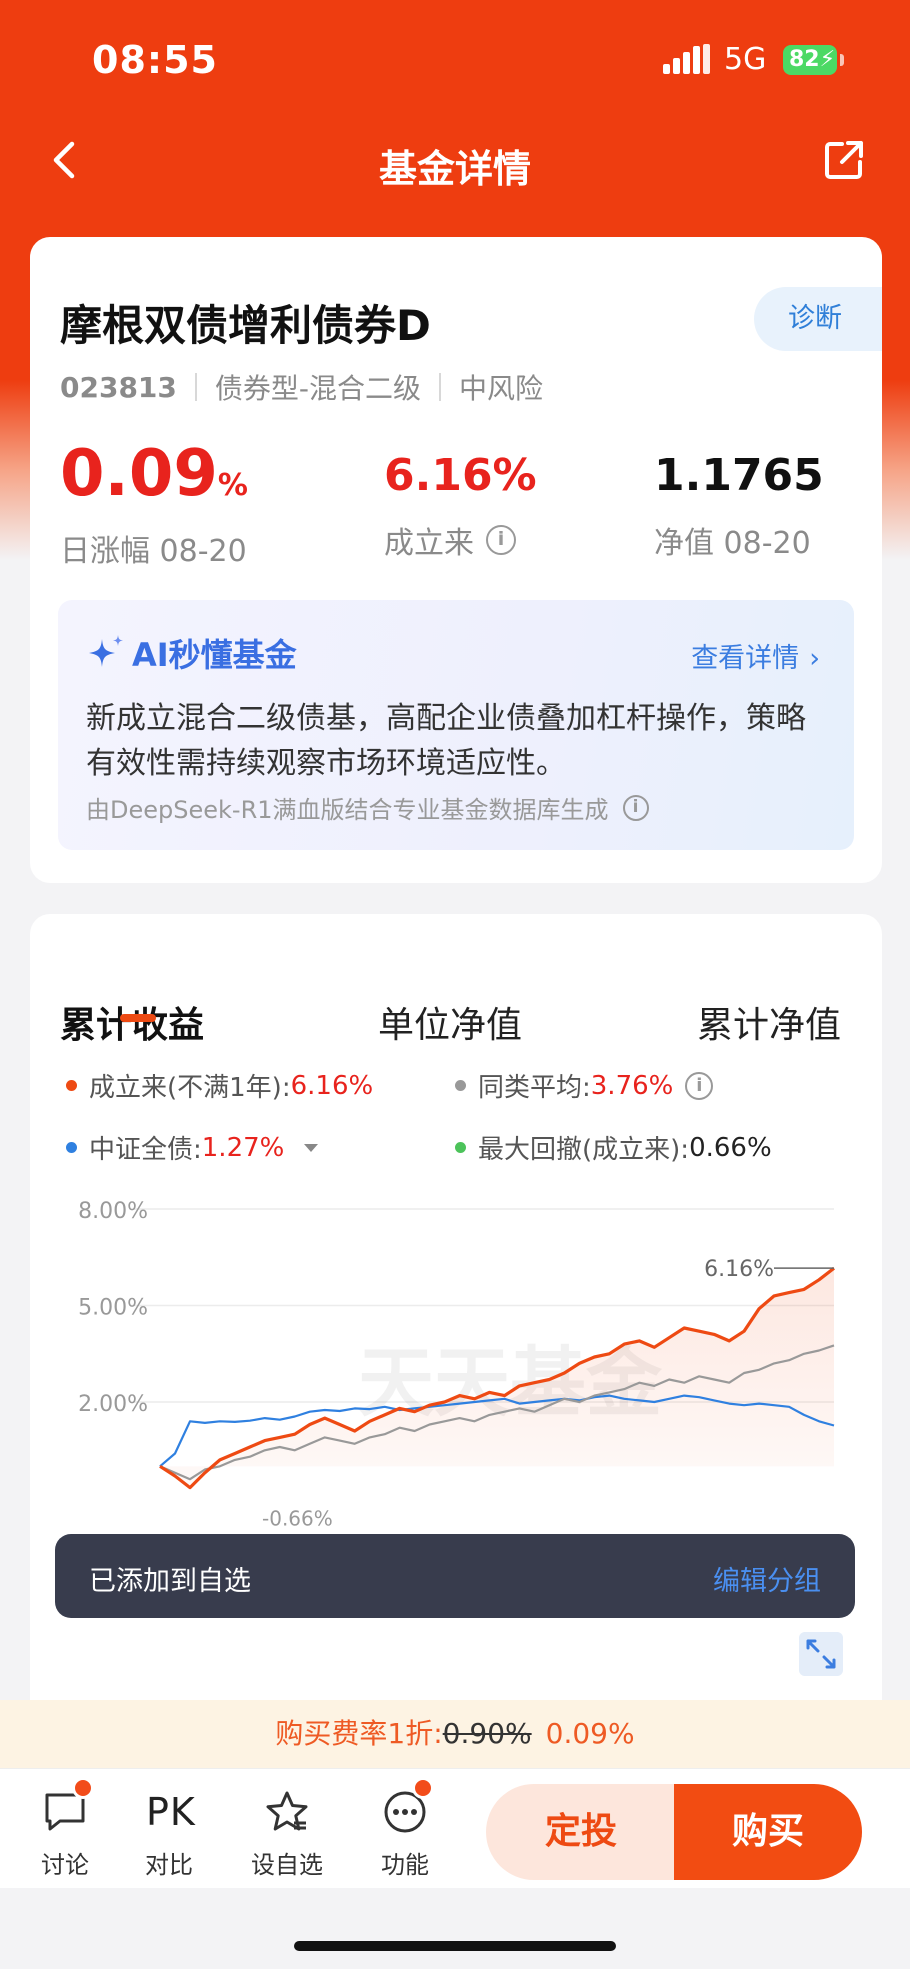 This screenshot has height=1969, width=910. Describe the element at coordinates (318, 388) in the screenshot. I see `fund-type: 债券型-混合二级` at that location.